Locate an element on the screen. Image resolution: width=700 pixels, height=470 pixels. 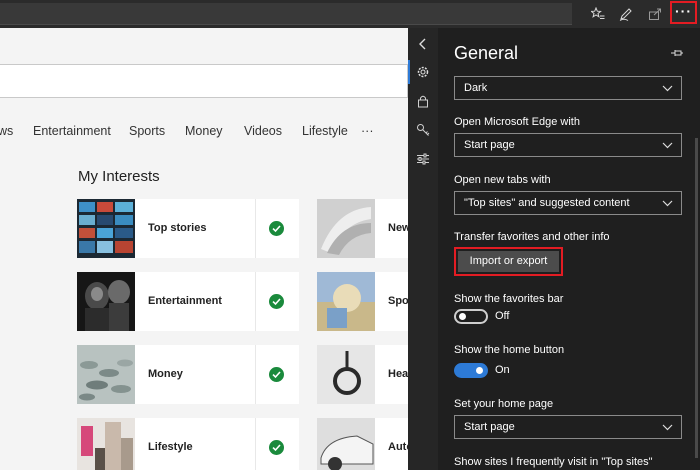
card-title: Top stories is located at coordinates (177, 228).